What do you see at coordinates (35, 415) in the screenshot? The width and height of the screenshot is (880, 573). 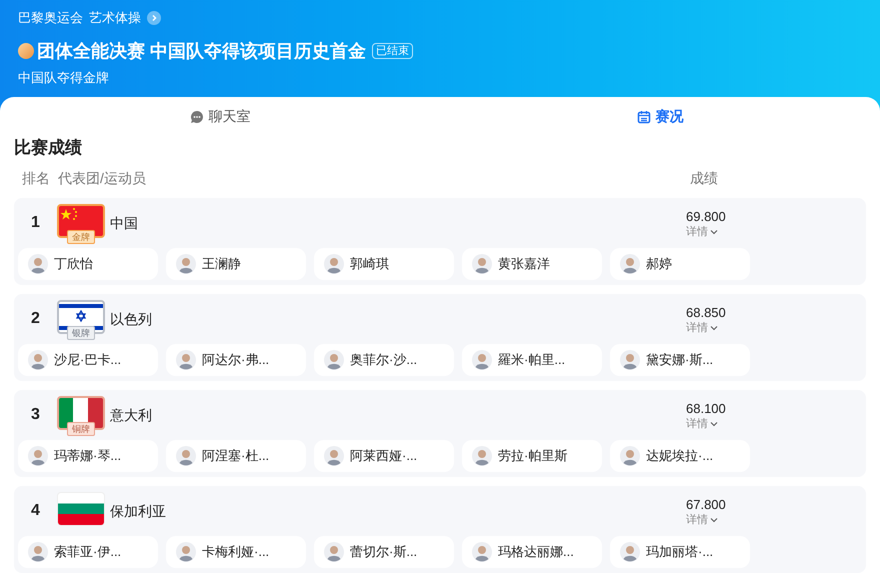 I see `rank-number: 3` at bounding box center [35, 415].